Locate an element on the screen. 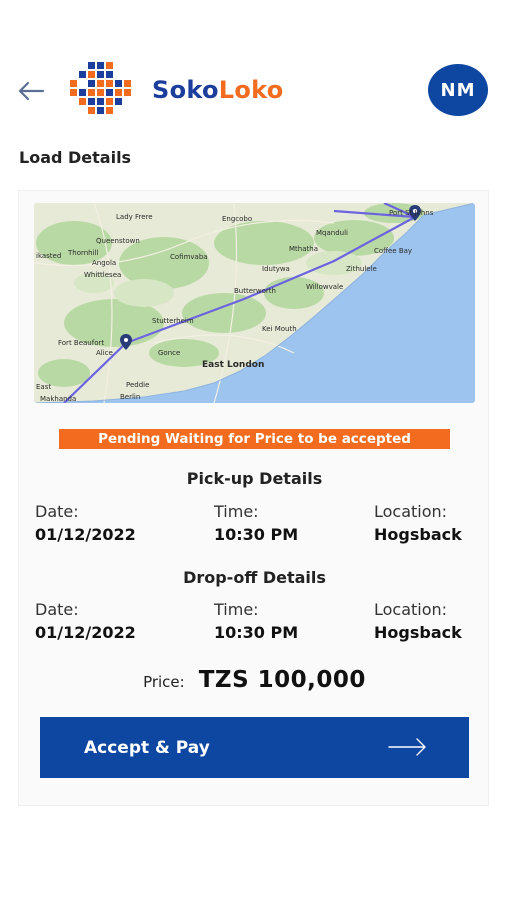 The image size is (507, 900). dropoff-location-label: Location: is located at coordinates (411, 609).